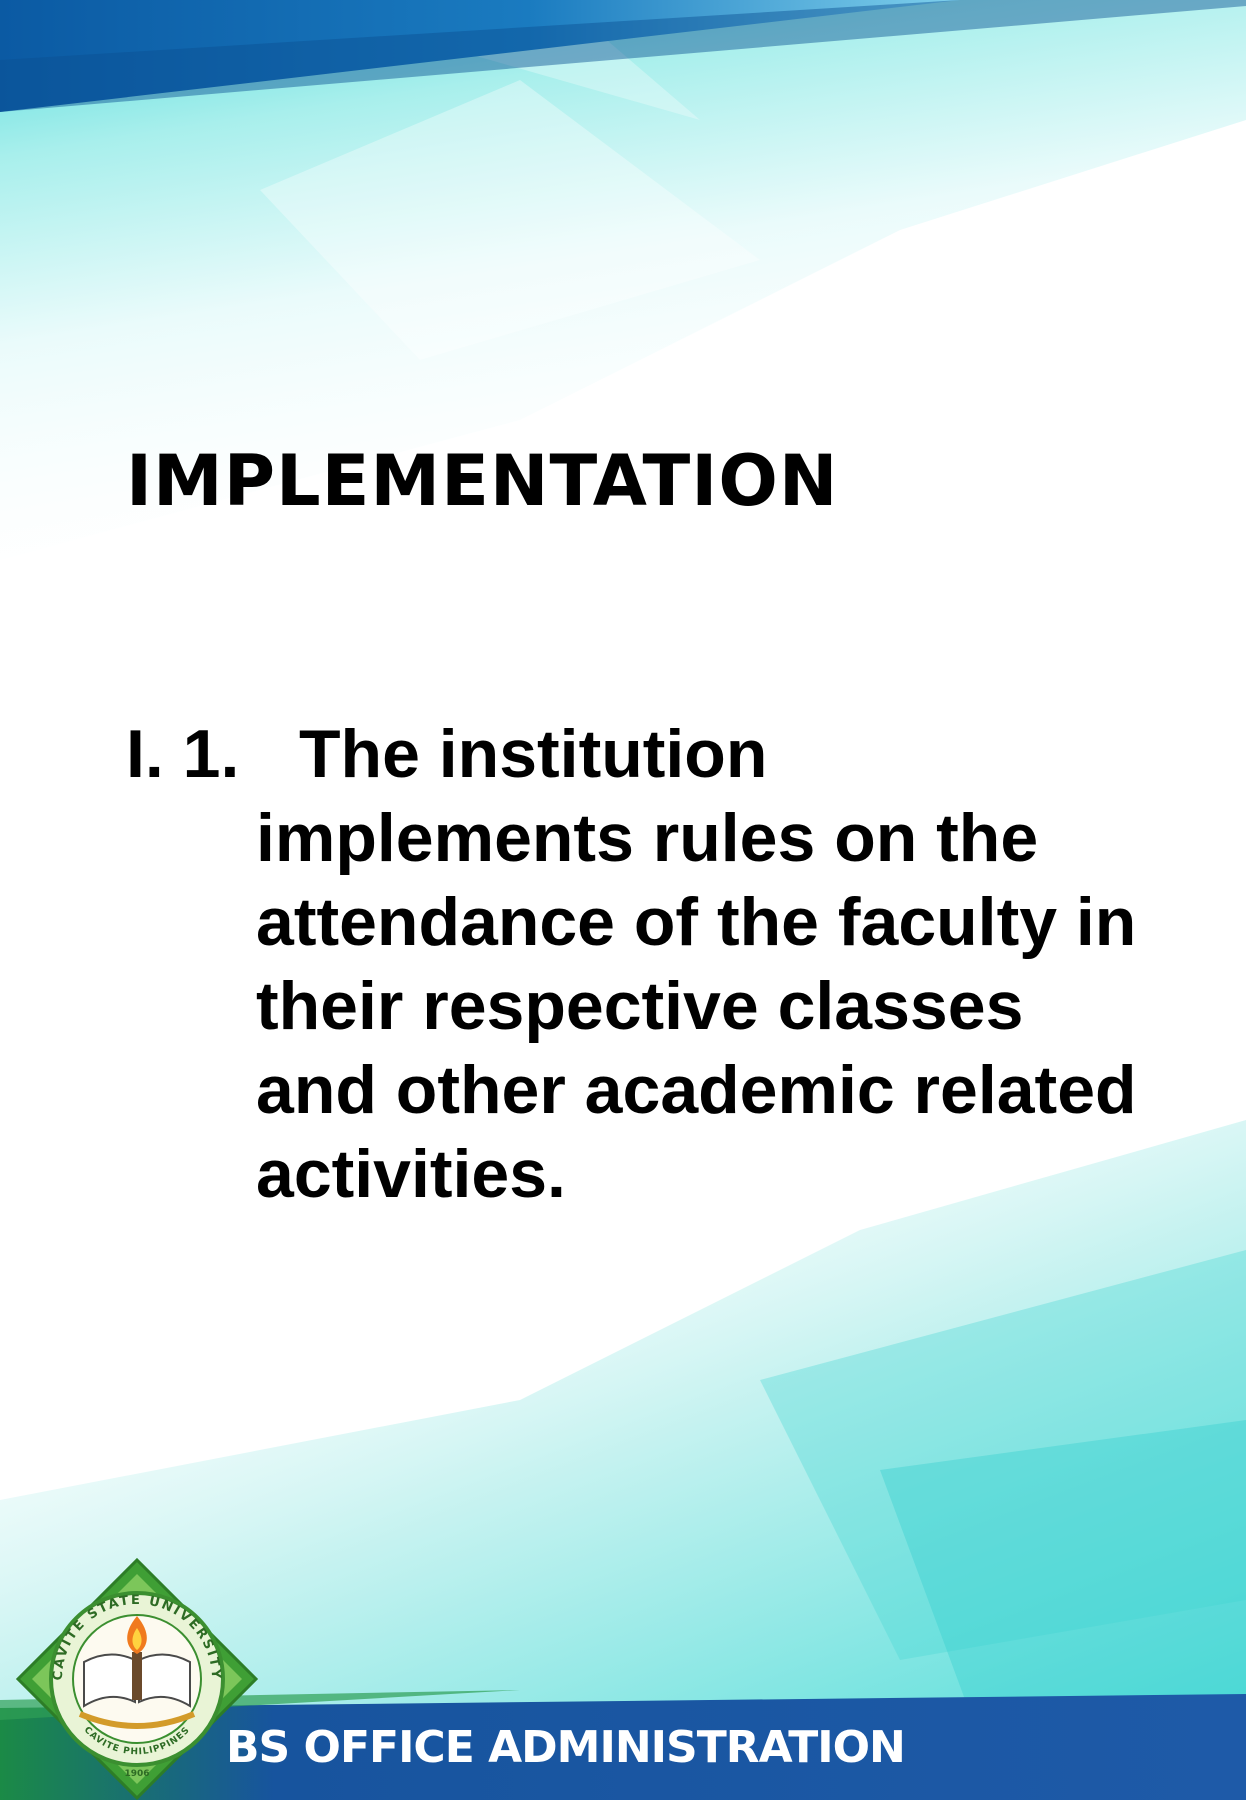  What do you see at coordinates (136, 1774) in the screenshot?
I see `seal-year: 1906` at bounding box center [136, 1774].